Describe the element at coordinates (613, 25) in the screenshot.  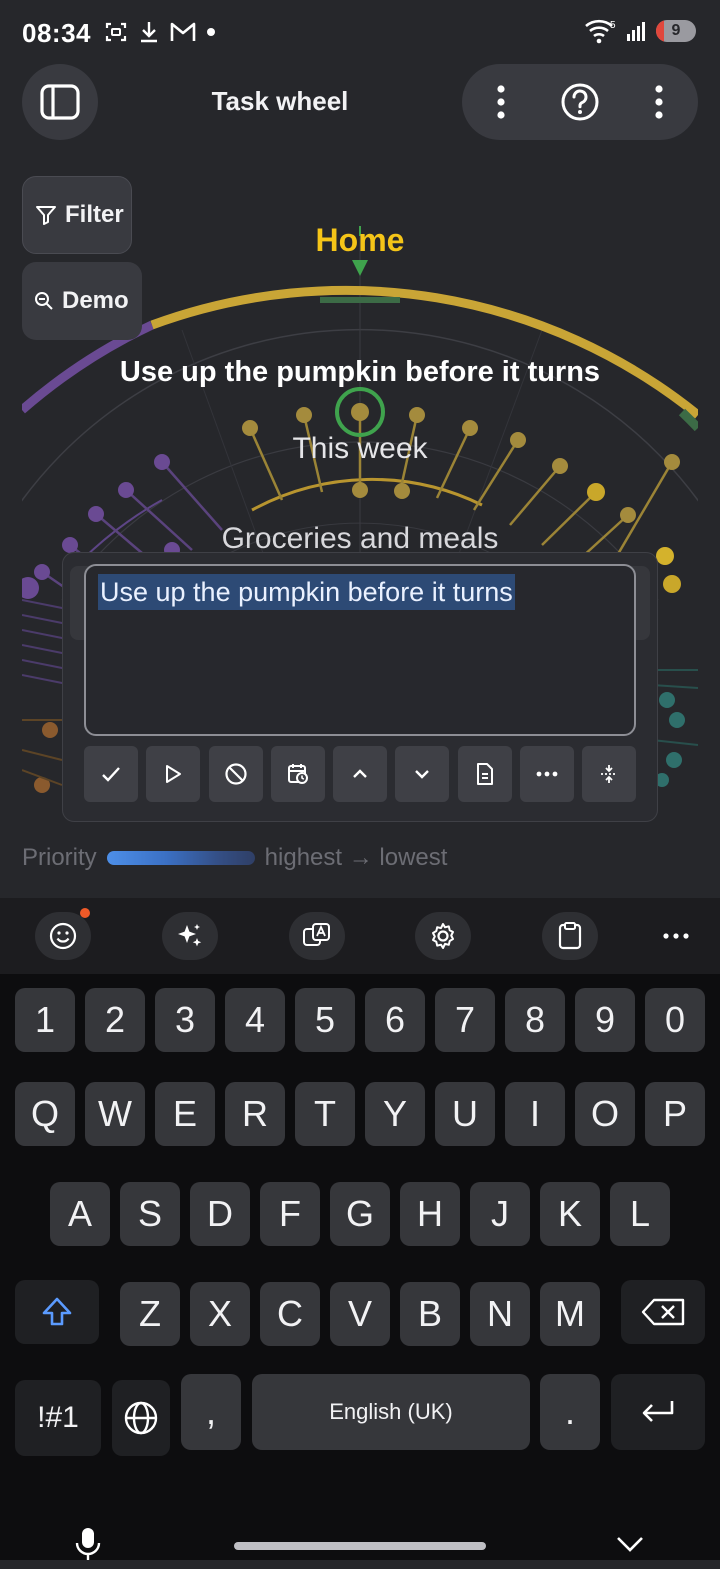
I see `wifi-badge: 5` at that location.